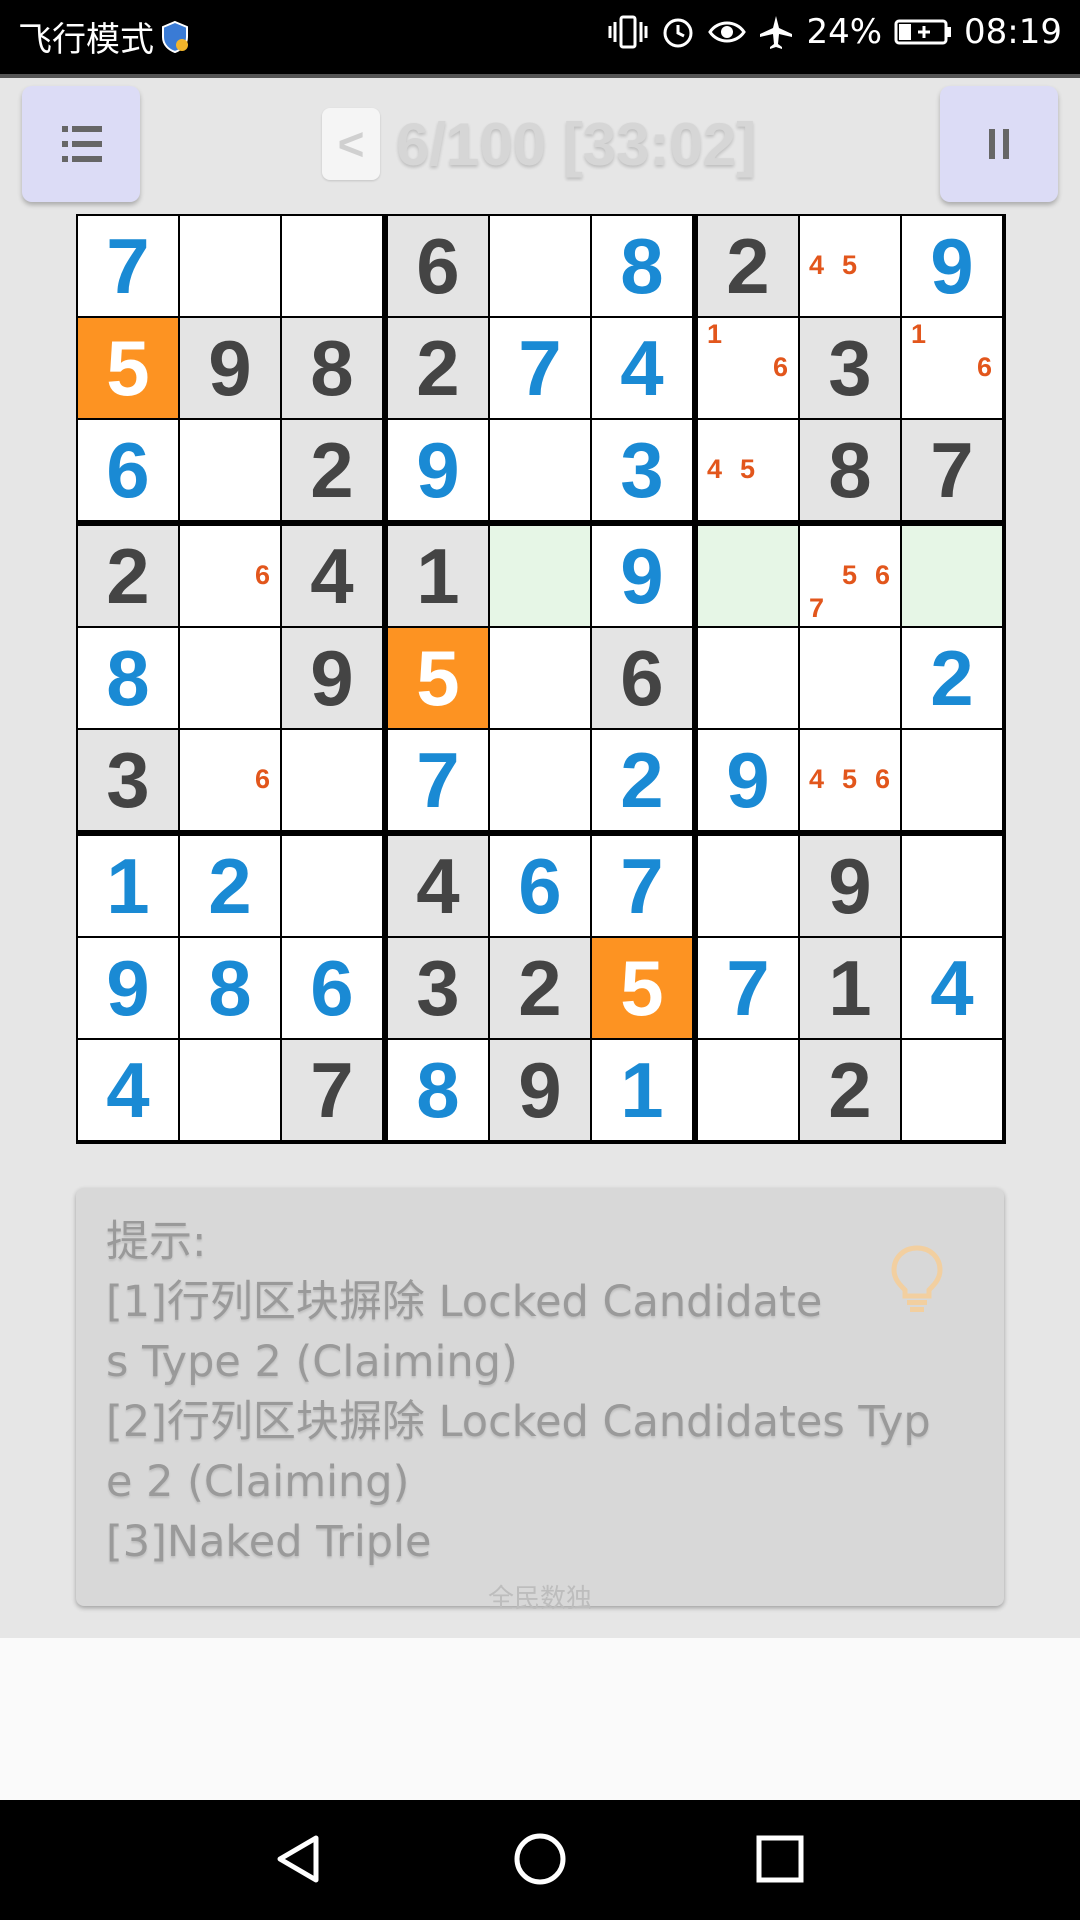 The height and width of the screenshot is (1920, 1080). I want to click on lightbulb-icon, so click(917, 1279).